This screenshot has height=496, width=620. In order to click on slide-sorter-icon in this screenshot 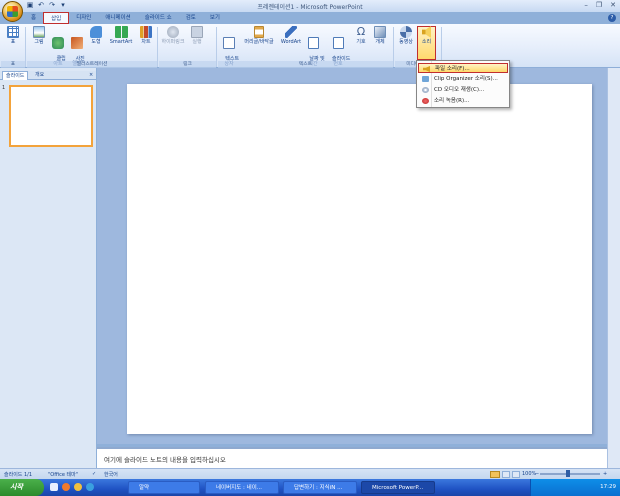, I will do `click(506, 474)`.